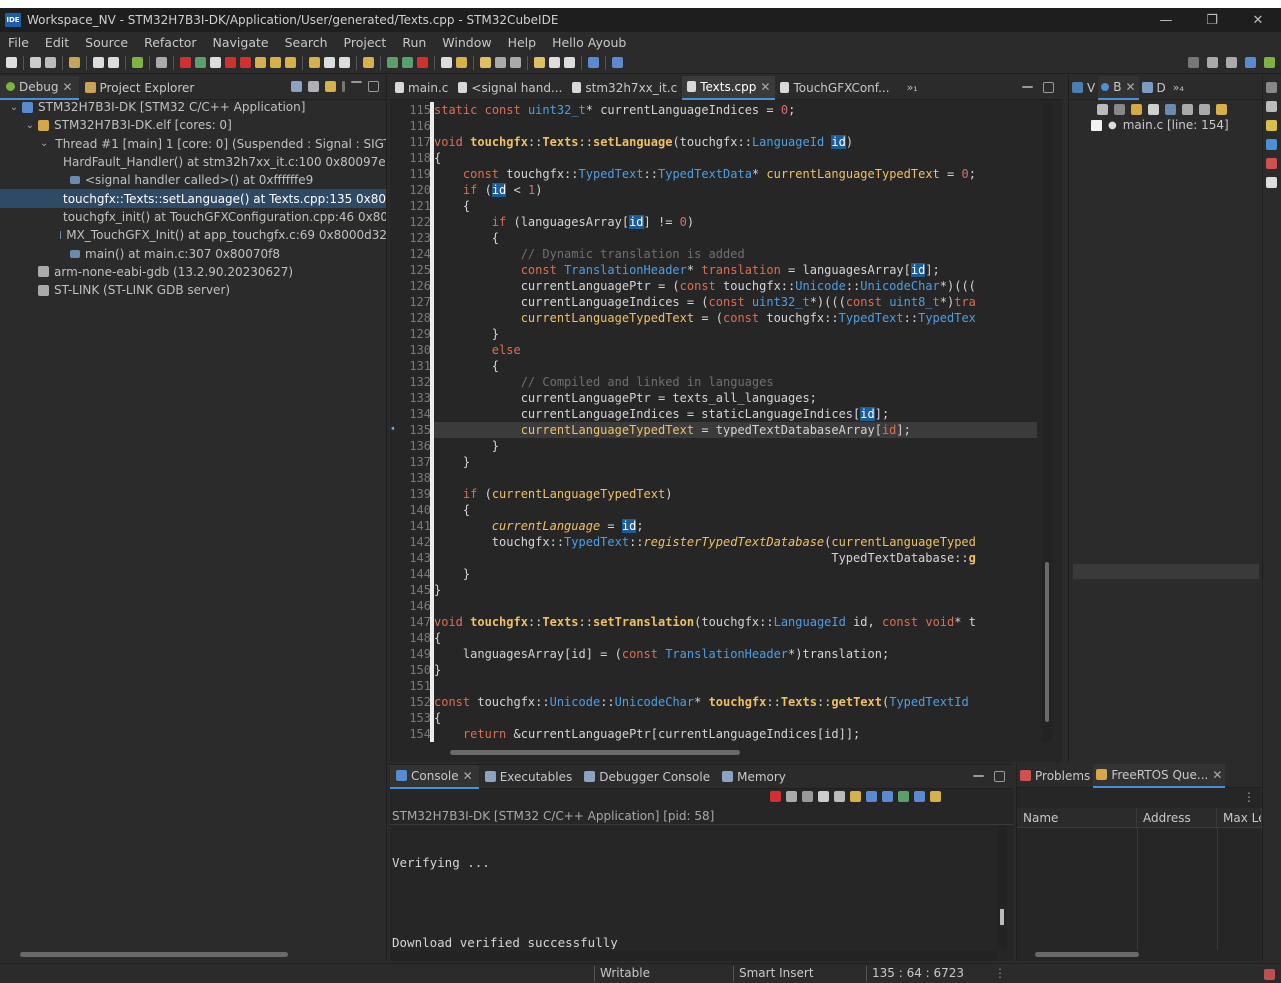  I want to click on pin-console-icon, so click(903, 796).